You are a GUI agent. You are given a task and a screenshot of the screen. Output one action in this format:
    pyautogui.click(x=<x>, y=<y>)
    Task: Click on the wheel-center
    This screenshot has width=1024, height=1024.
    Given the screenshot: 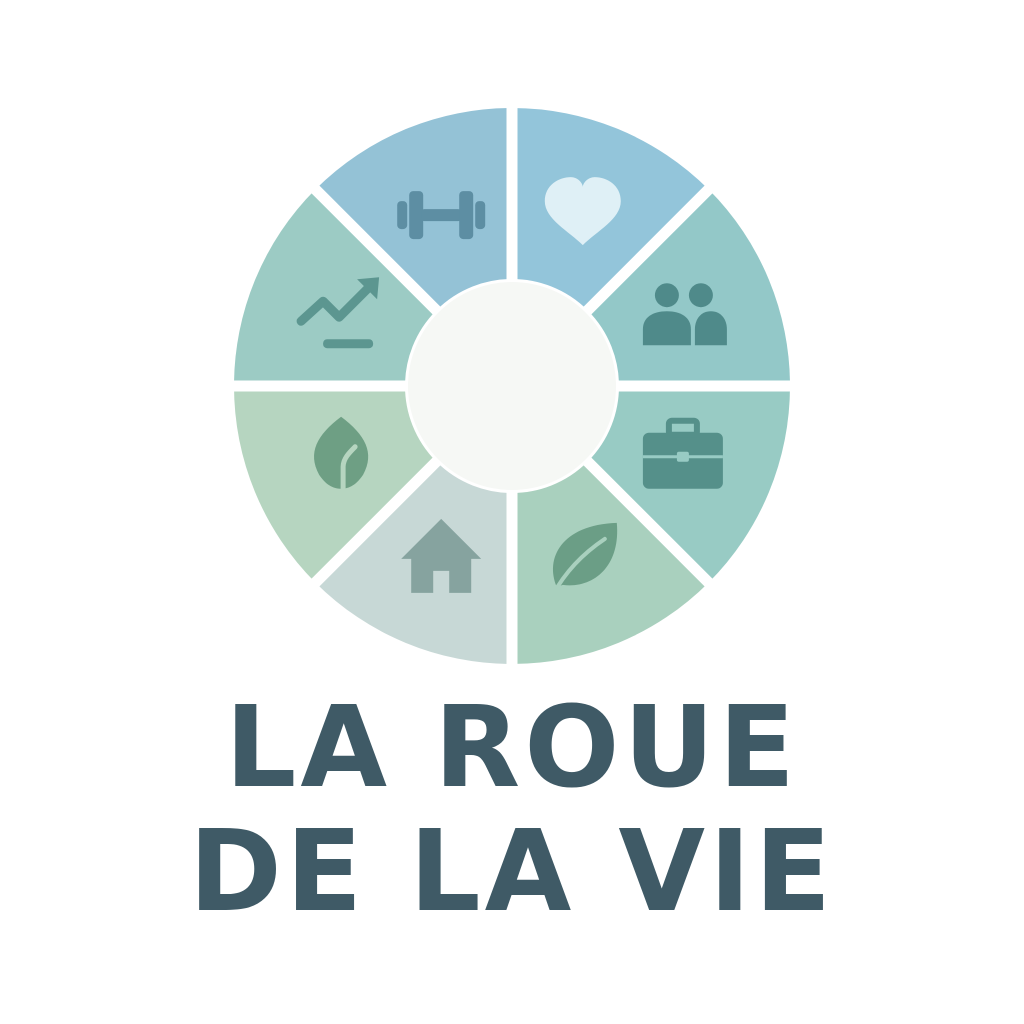 What is the action you would take?
    pyautogui.click(x=512, y=386)
    